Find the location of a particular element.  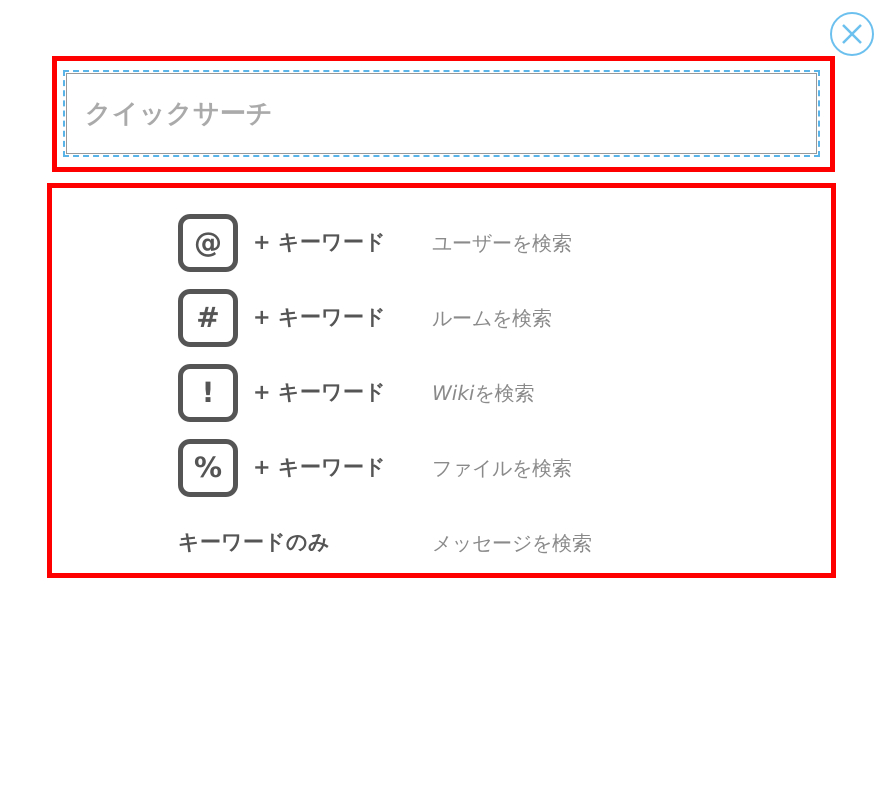

hint-description: ユーザーを検索 is located at coordinates (502, 243).